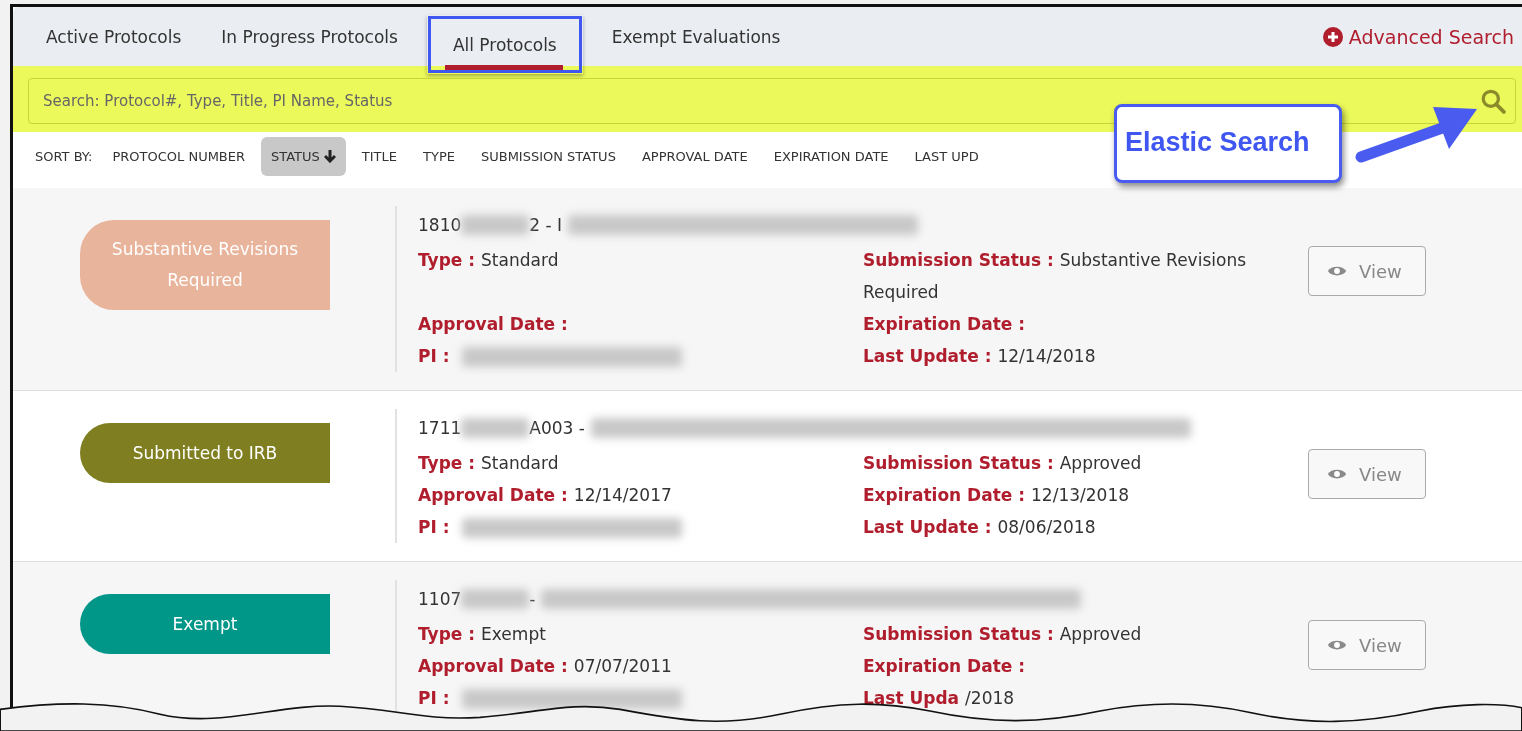 This screenshot has width=1522, height=731. Describe the element at coordinates (493, 324) in the screenshot. I see `field-text: Approval Date :` at that location.